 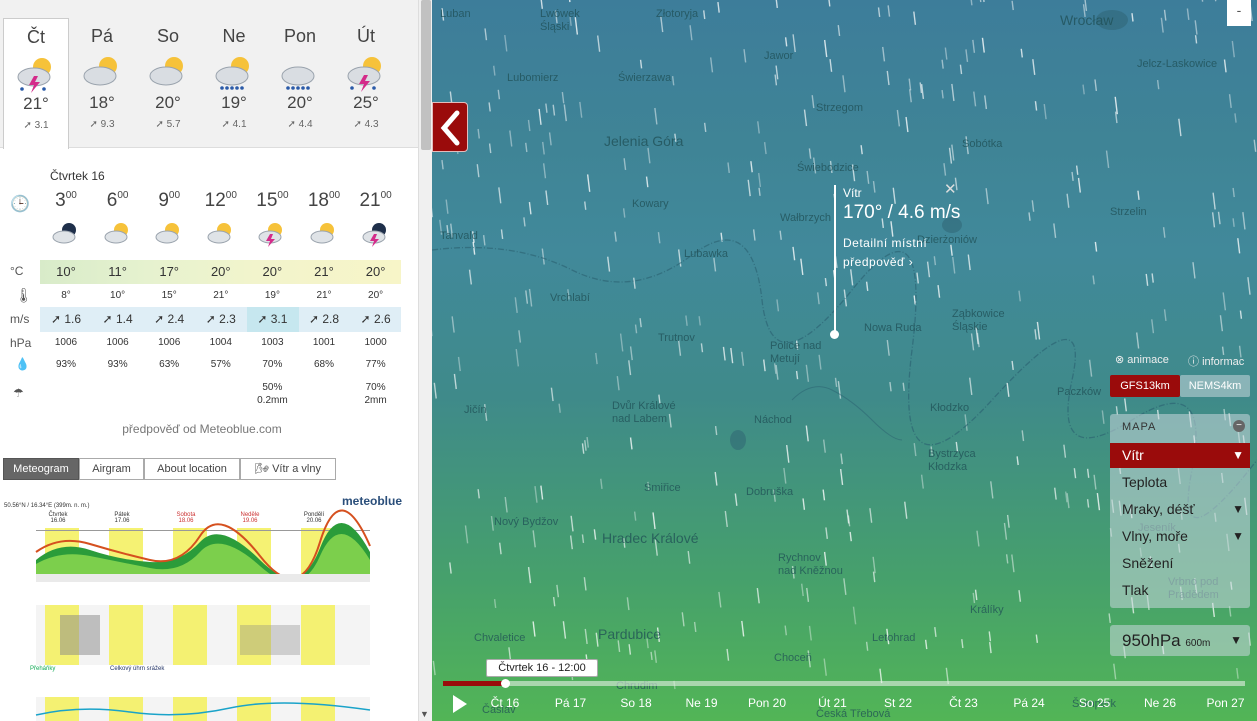 What do you see at coordinates (706, 254) in the screenshot?
I see `town-label-line: Lubawka` at bounding box center [706, 254].